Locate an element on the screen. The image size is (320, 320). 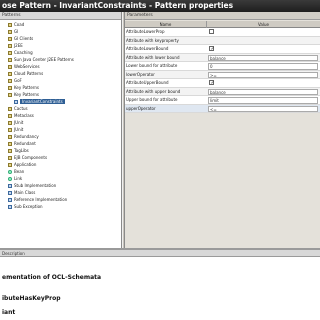
tree-item-label: InvariantConstraints is located at coordinates (42, 101).